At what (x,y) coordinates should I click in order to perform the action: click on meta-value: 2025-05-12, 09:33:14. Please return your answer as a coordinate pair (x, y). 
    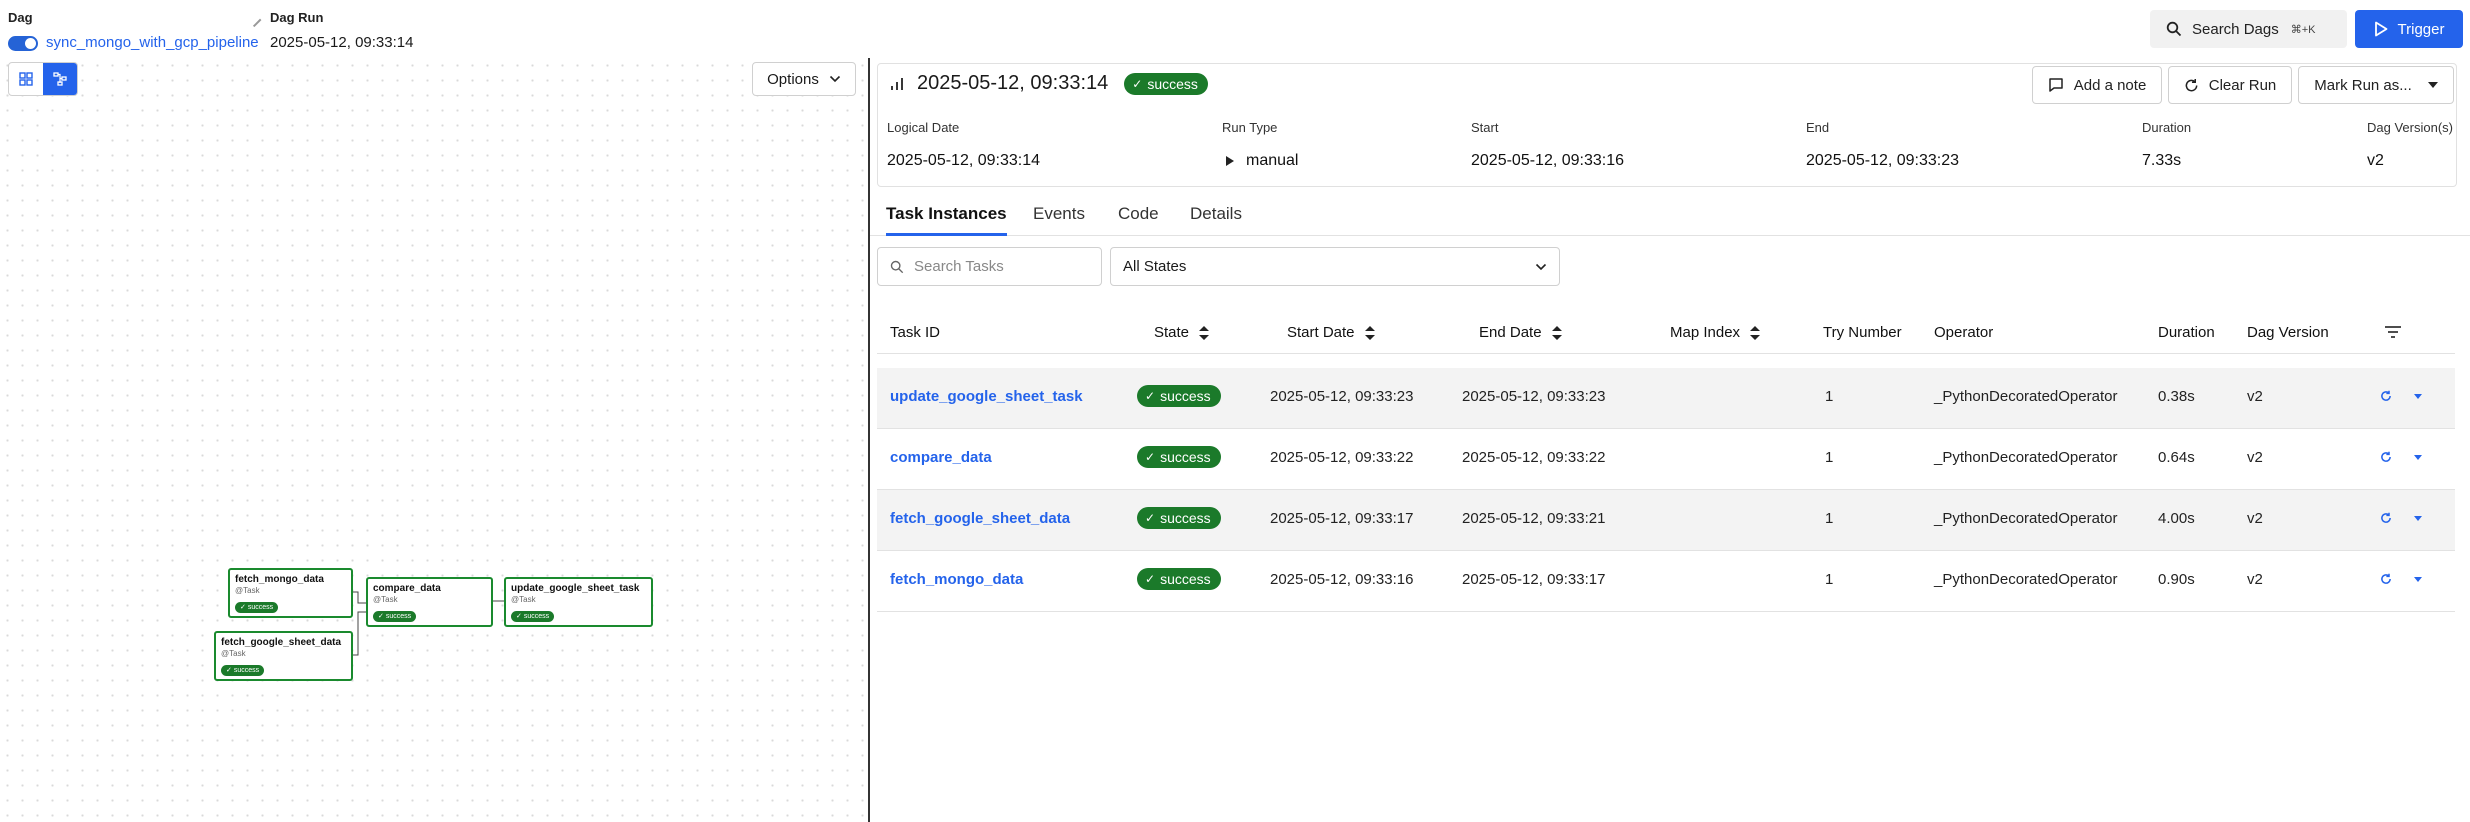
    Looking at the image, I should click on (964, 160).